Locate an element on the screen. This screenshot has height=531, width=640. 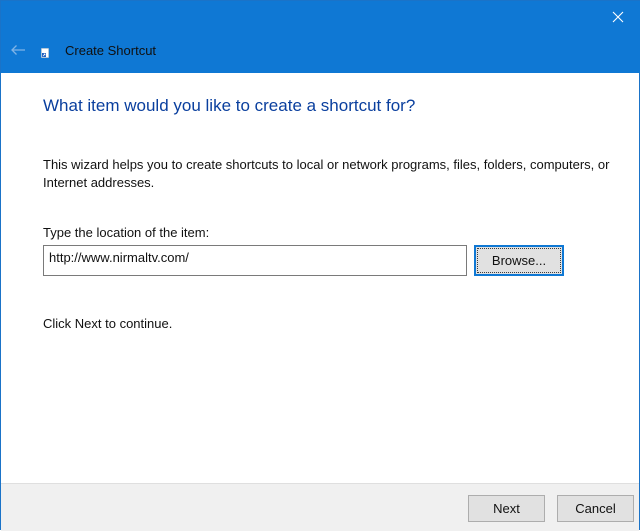
cancel-button: Cancel is located at coordinates (595, 508).